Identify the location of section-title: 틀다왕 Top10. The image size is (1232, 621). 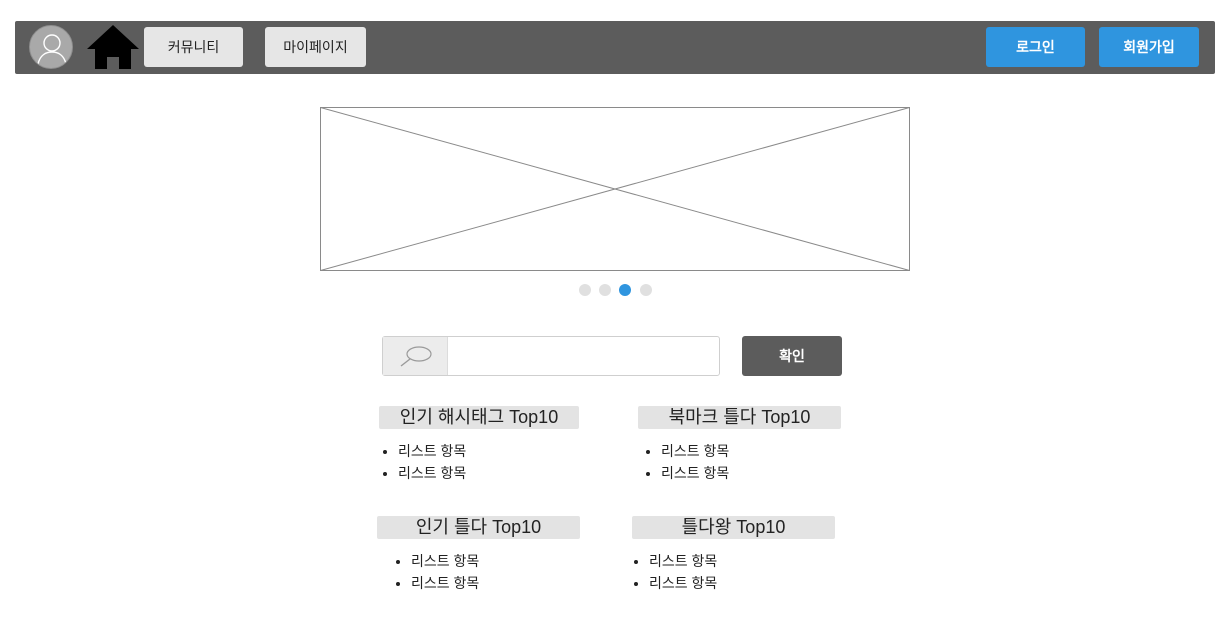
(733, 527).